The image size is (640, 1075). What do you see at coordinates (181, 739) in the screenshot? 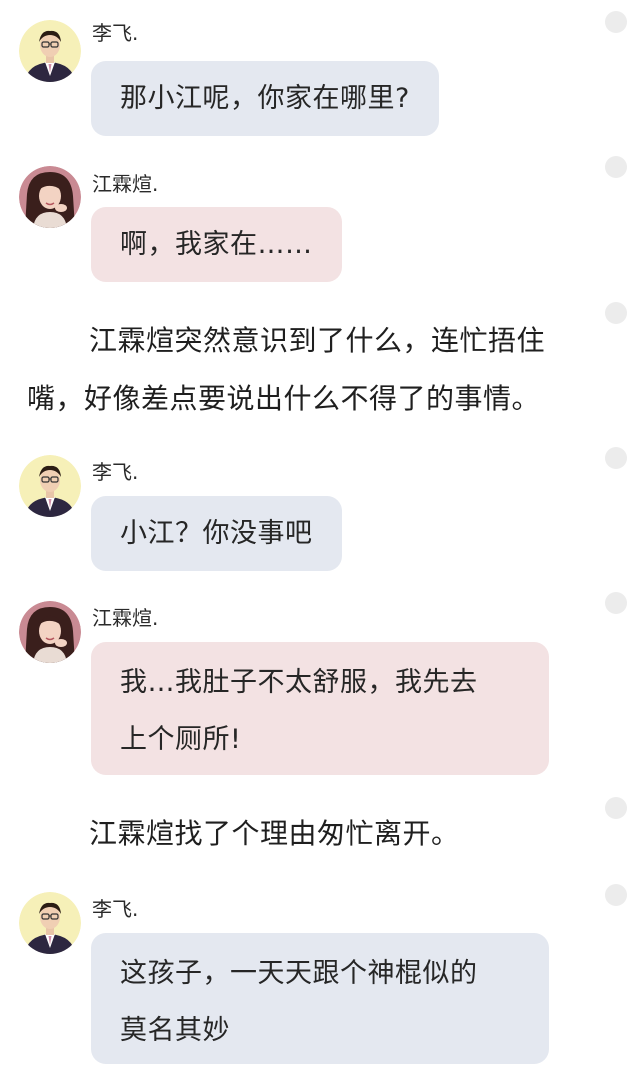
I see `message-text: 上个厕所!` at bounding box center [181, 739].